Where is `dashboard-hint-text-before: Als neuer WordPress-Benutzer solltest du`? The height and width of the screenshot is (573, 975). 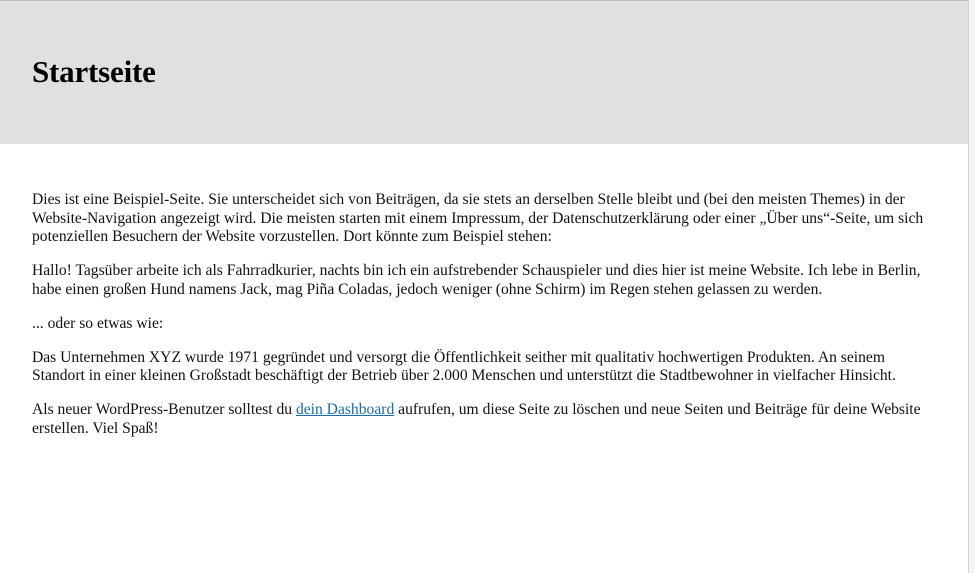 dashboard-hint-text-before: Als neuer WordPress-Benutzer solltest du is located at coordinates (164, 409).